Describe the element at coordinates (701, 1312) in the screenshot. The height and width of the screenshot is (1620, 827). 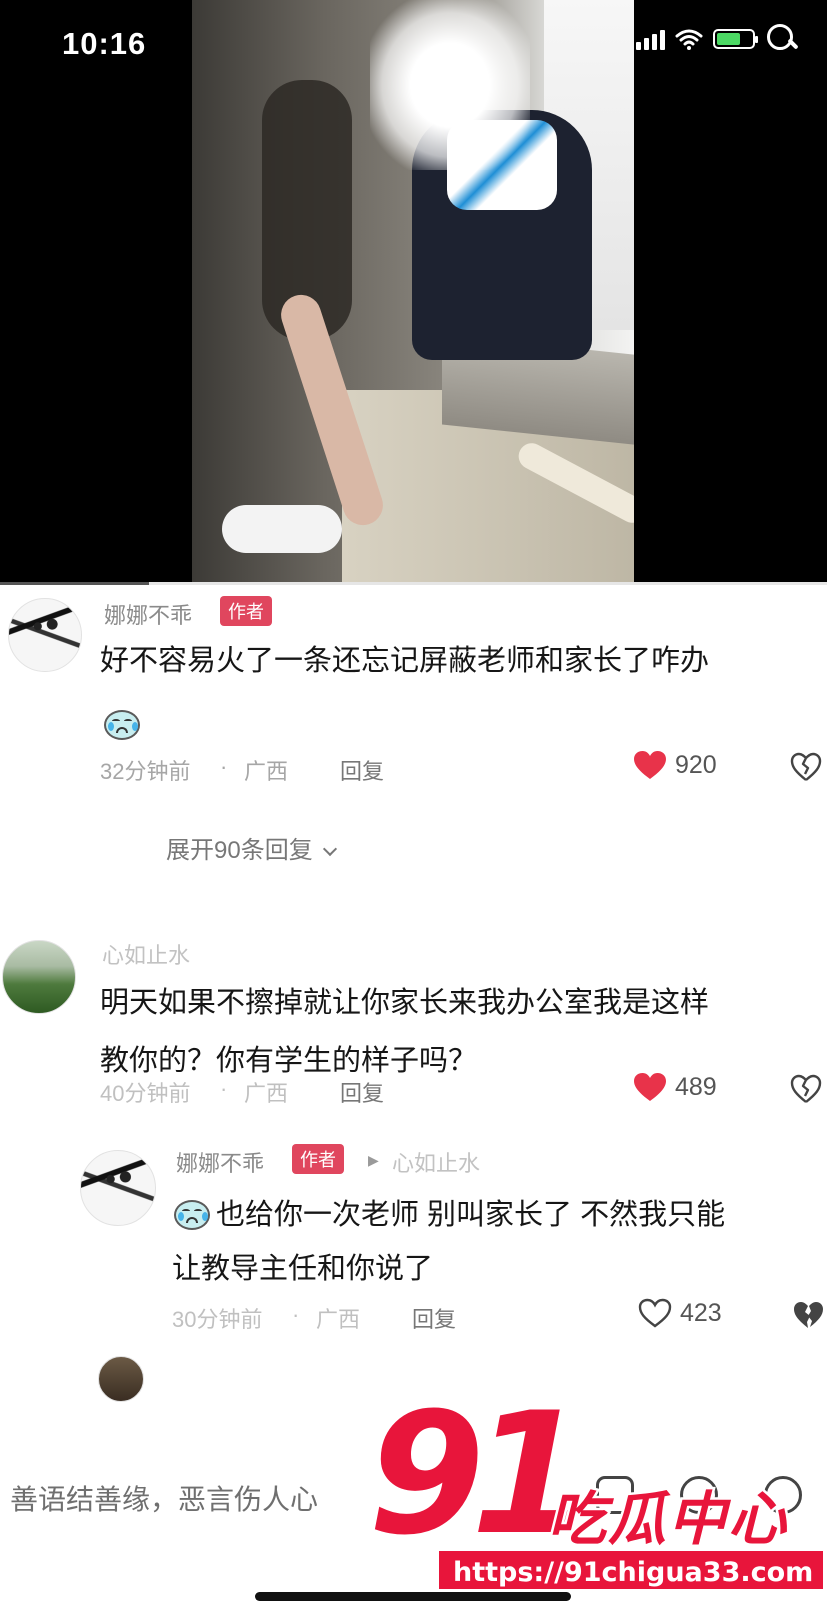
I see `like-count: 423` at that location.